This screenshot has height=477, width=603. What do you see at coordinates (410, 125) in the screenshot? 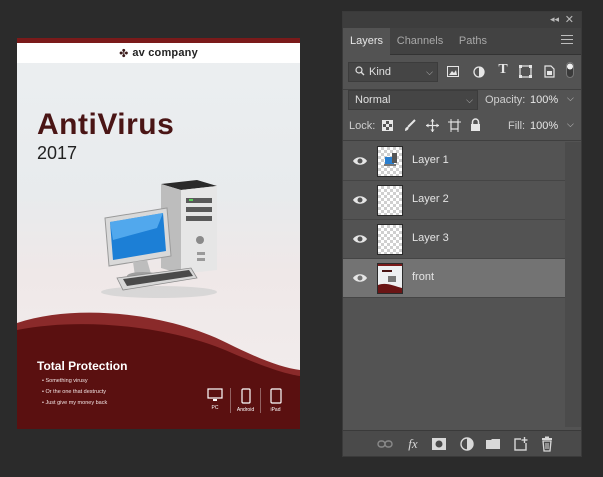
I see `lock-paint-icon` at bounding box center [410, 125].